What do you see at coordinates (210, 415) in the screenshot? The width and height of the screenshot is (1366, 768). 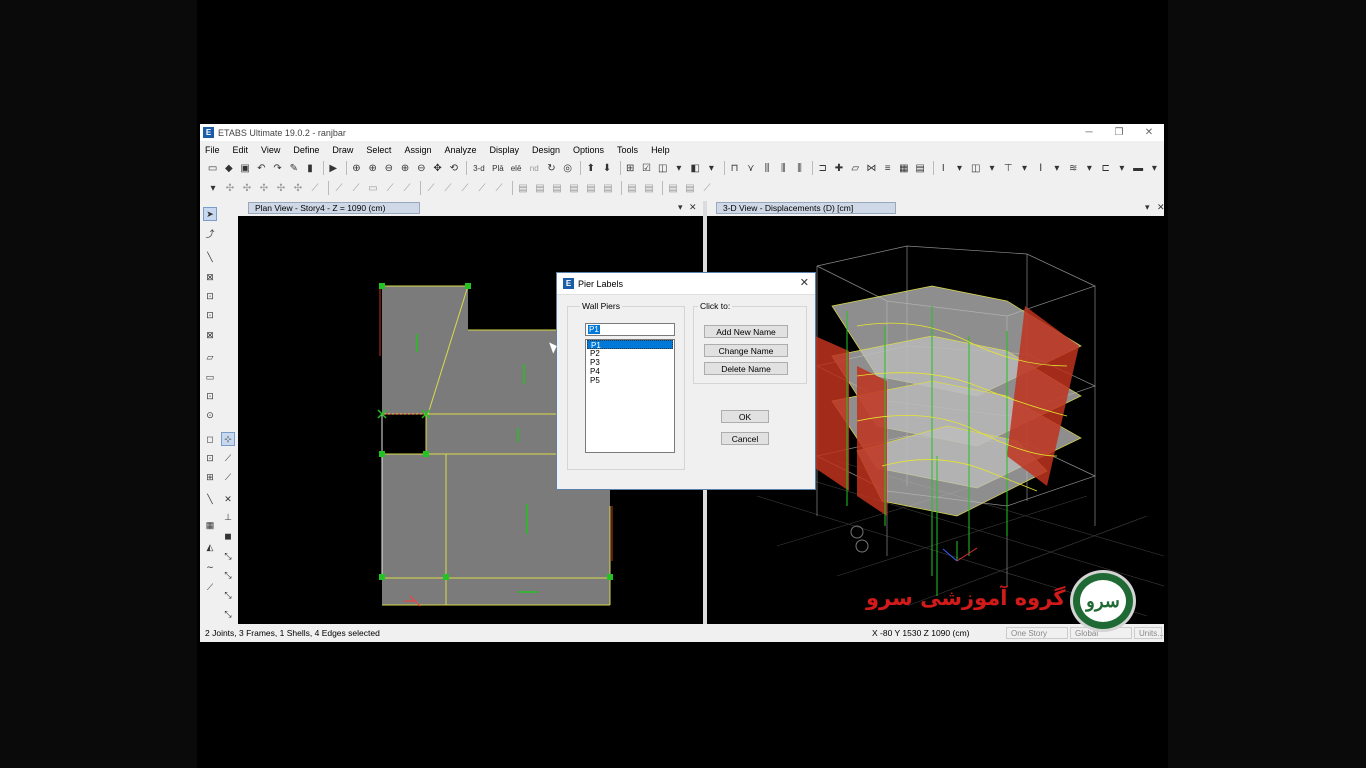 I see `draw-opening-icon: ⊙` at bounding box center [210, 415].